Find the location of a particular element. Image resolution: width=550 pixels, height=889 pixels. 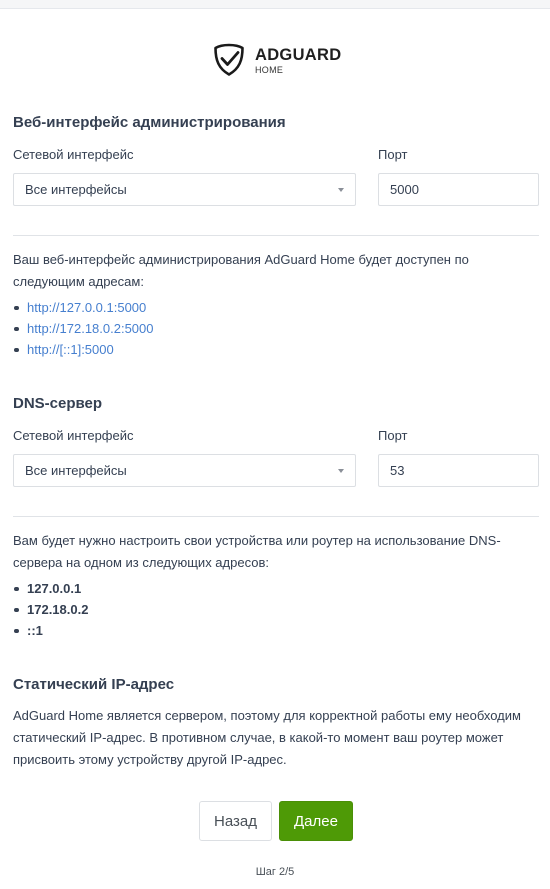

dns-interface-select: Все интерфейсы is located at coordinates (184, 470).